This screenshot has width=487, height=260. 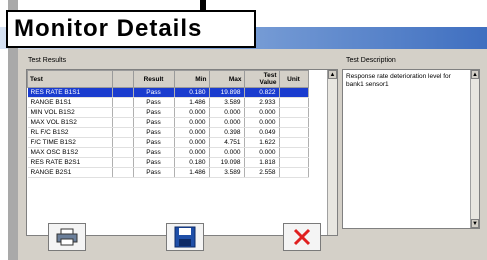 What do you see at coordinates (227, 132) in the screenshot?
I see `cell-max: 0.398` at bounding box center [227, 132].